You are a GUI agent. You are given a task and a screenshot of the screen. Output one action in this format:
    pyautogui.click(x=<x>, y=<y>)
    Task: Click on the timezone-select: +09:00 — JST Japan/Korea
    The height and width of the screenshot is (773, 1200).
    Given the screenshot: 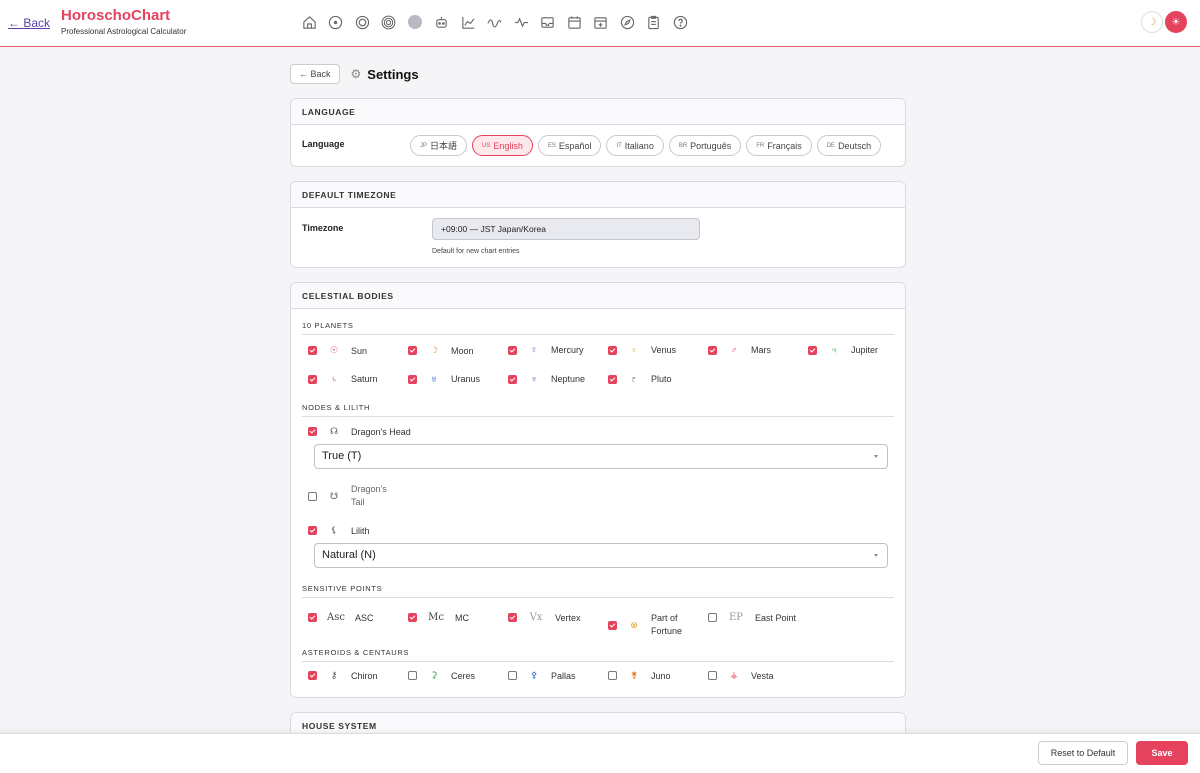 What is the action you would take?
    pyautogui.click(x=566, y=229)
    